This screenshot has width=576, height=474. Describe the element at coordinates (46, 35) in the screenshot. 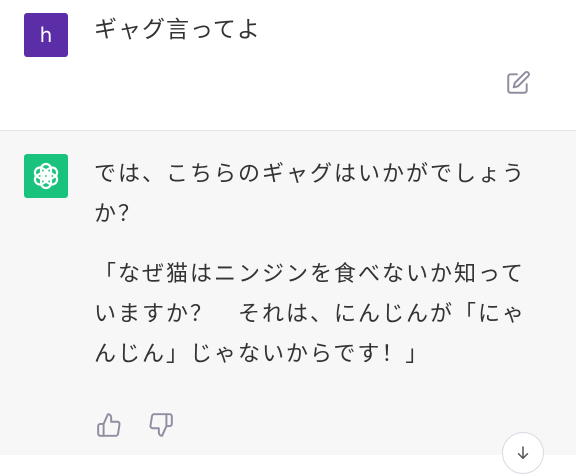

I see `user-avatar: h` at that location.